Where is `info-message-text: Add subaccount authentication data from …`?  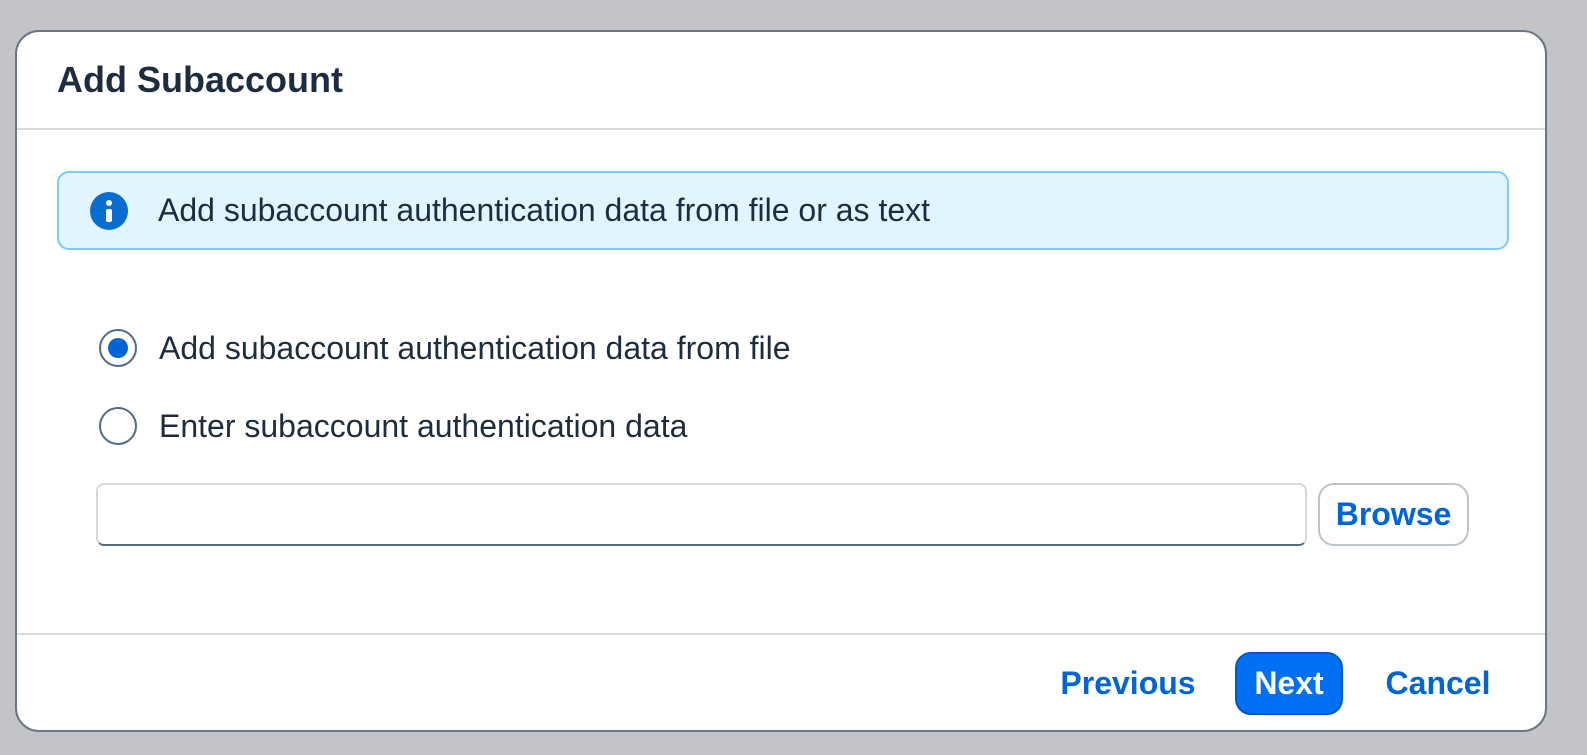 info-message-text: Add subaccount authentication data from … is located at coordinates (544, 210).